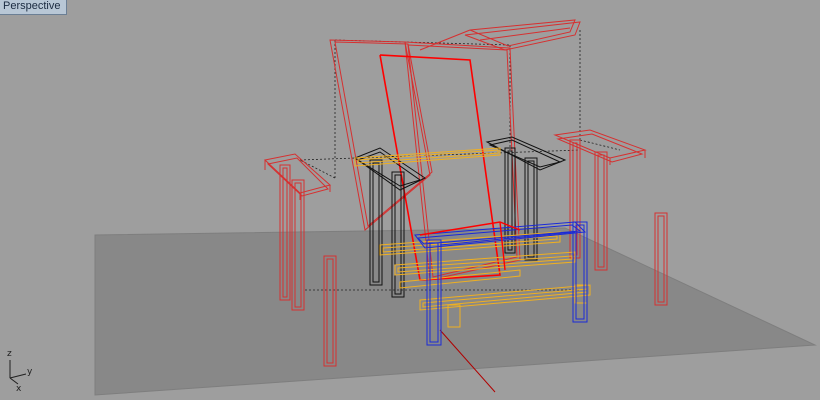  I want to click on axis-y-label: y, so click(30, 372).